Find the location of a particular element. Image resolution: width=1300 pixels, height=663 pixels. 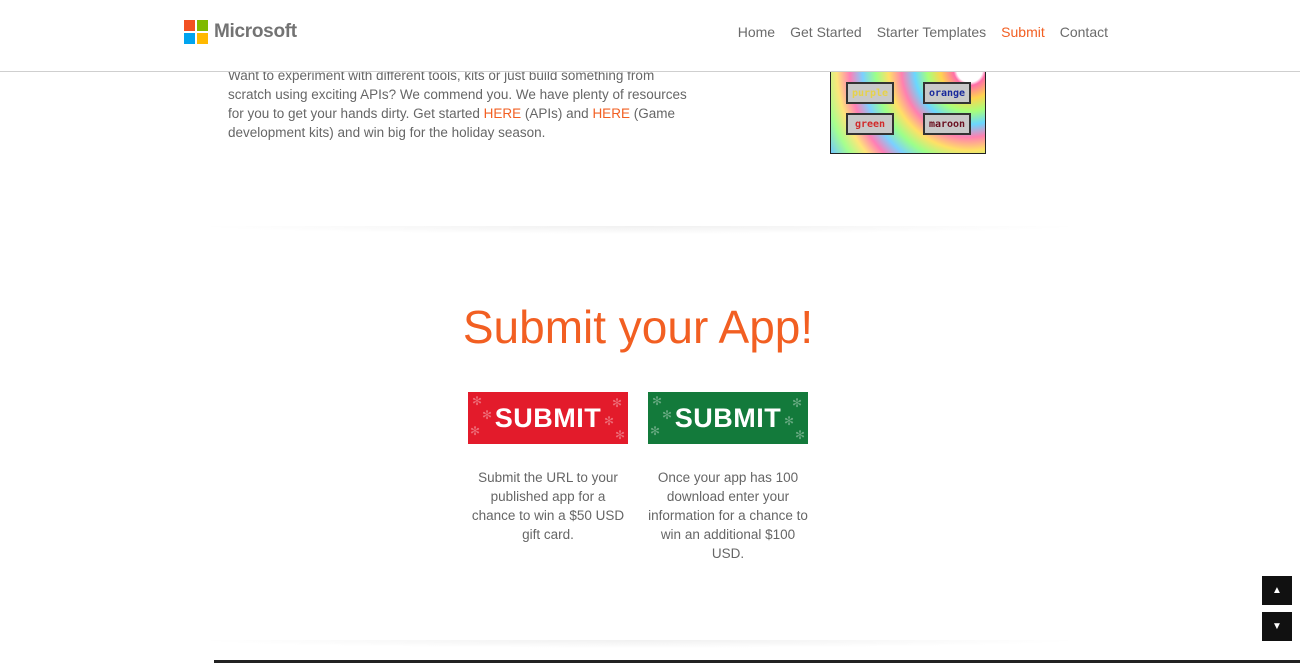

color-box-purple: purple is located at coordinates (870, 93).